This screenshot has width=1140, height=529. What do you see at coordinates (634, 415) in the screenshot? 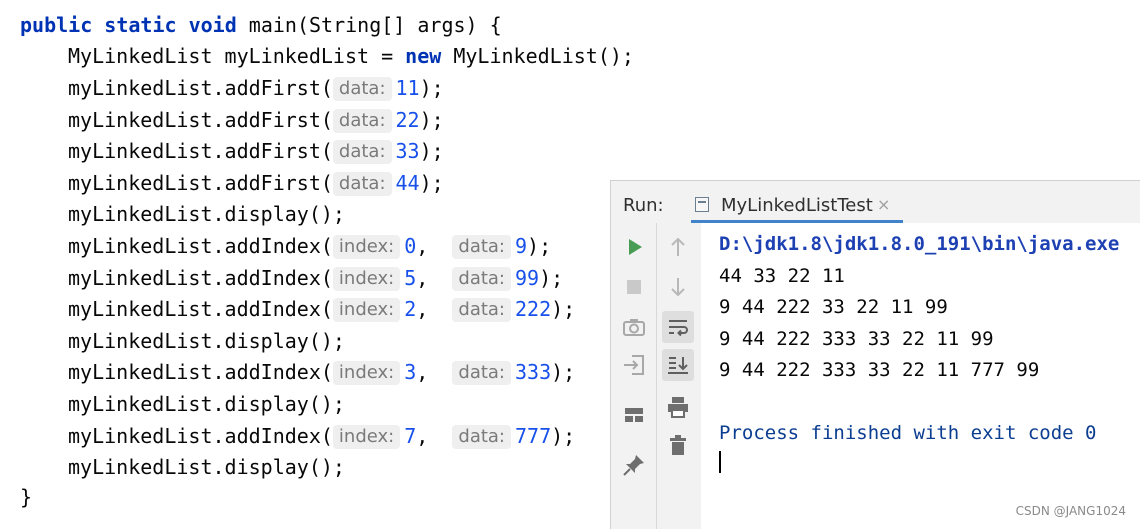
I see `layout-icon` at bounding box center [634, 415].